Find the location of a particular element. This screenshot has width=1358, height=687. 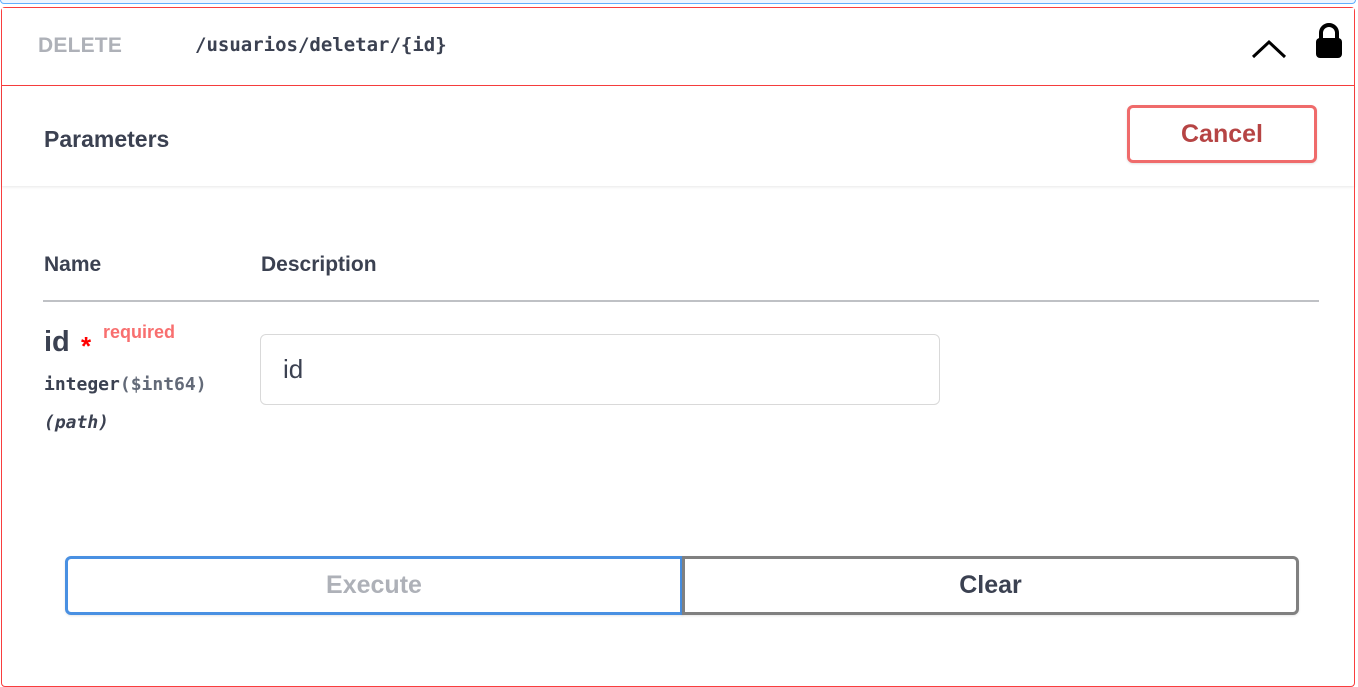

id-input is located at coordinates (600, 369).